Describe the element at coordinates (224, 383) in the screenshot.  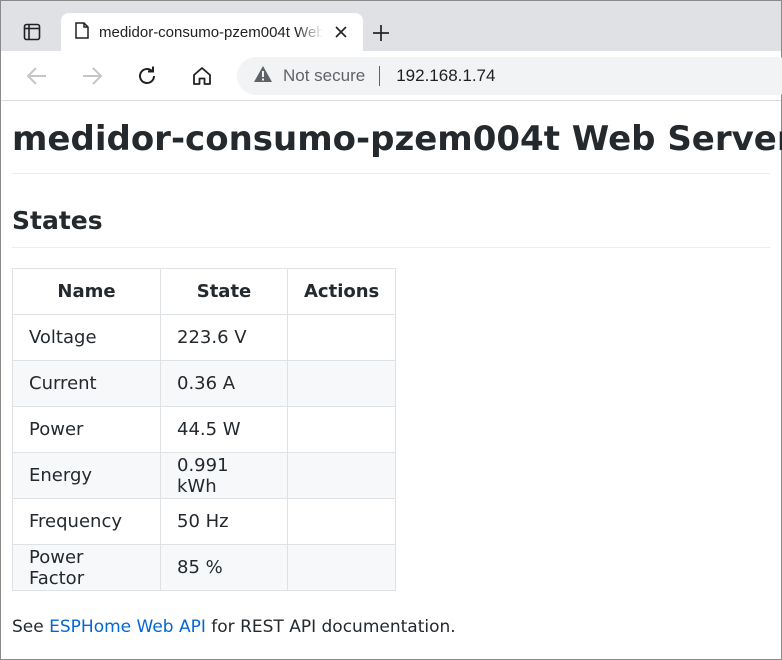
I see `row-state: 0.36 A` at that location.